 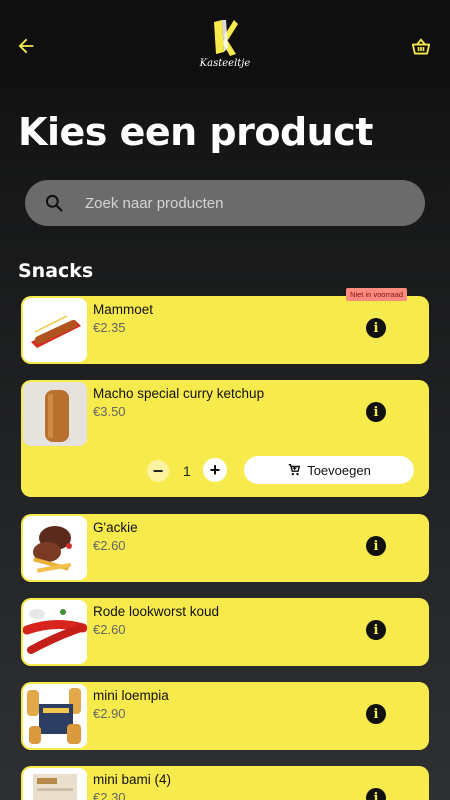 I want to click on product-card: G'ackie €2.60 i, so click(x=225, y=548).